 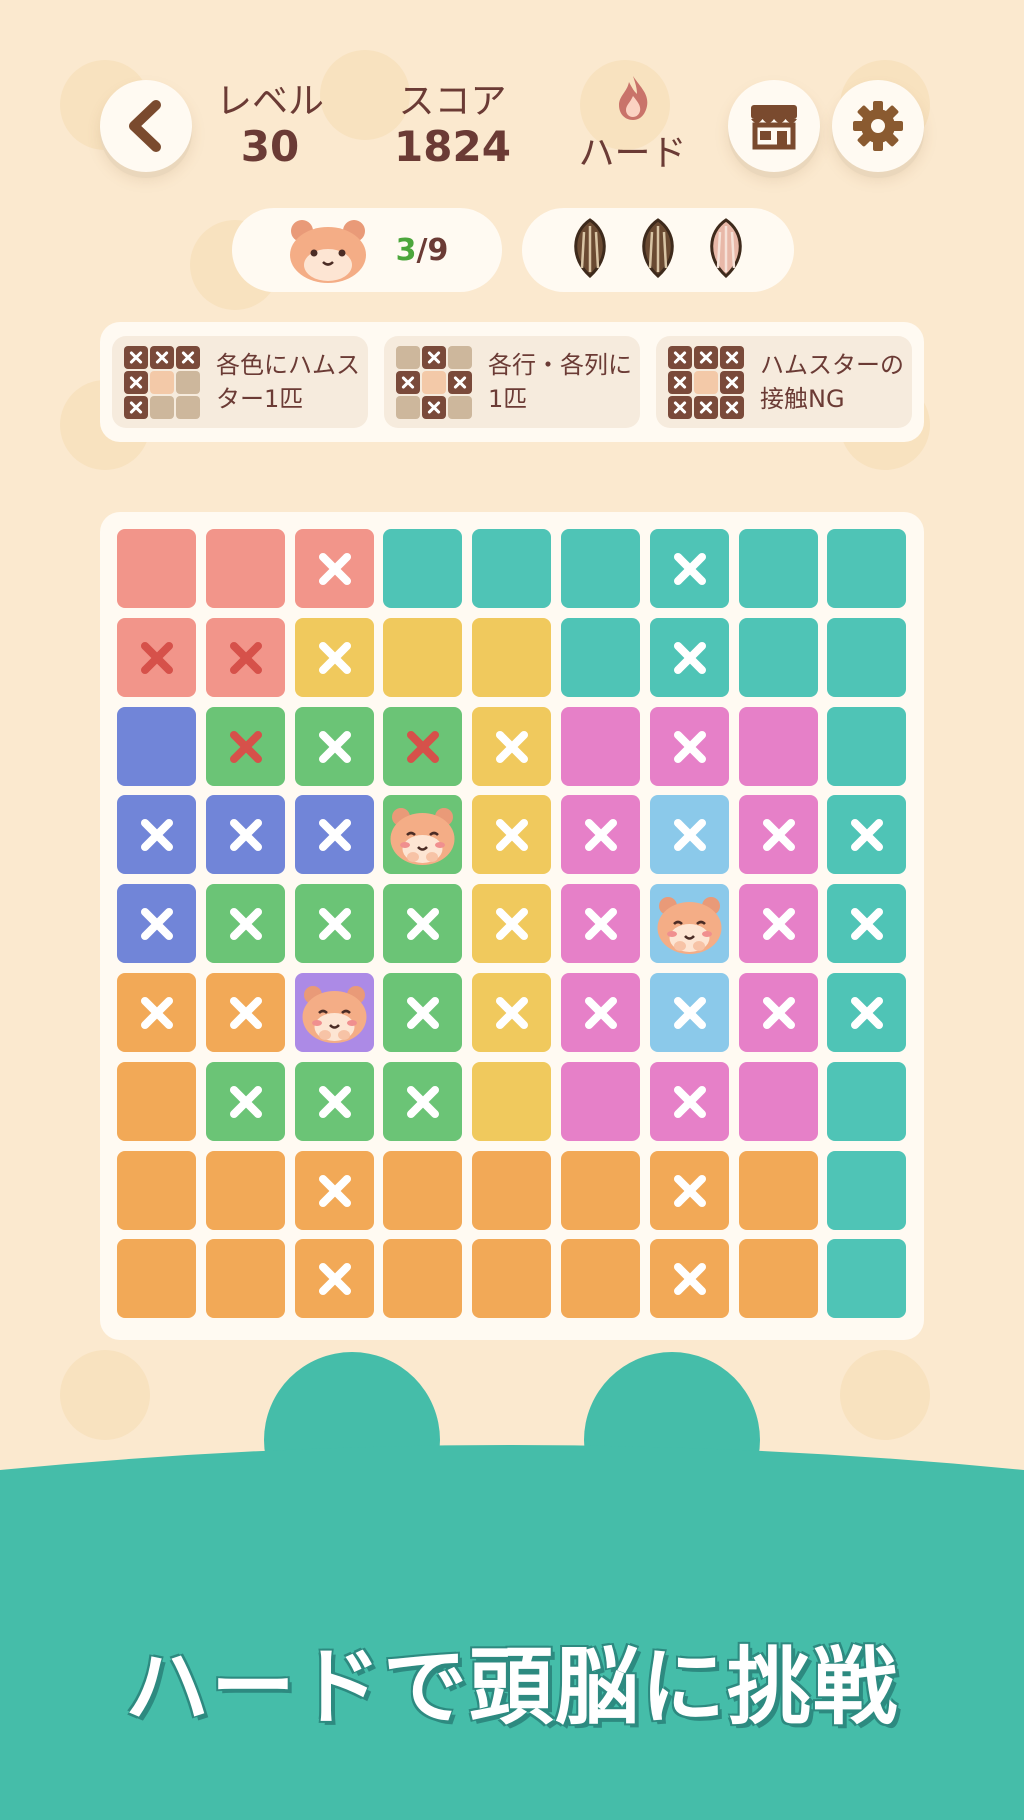 I want to click on level-stat: レベル 30, so click(x=270, y=127).